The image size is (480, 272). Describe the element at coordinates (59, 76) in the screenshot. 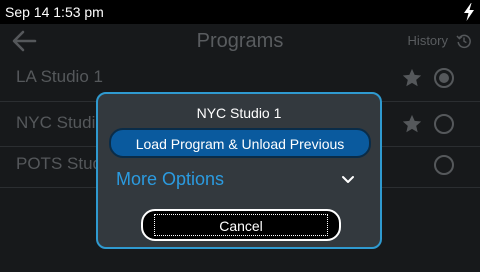

I see `program-name: LA Studio 1` at that location.